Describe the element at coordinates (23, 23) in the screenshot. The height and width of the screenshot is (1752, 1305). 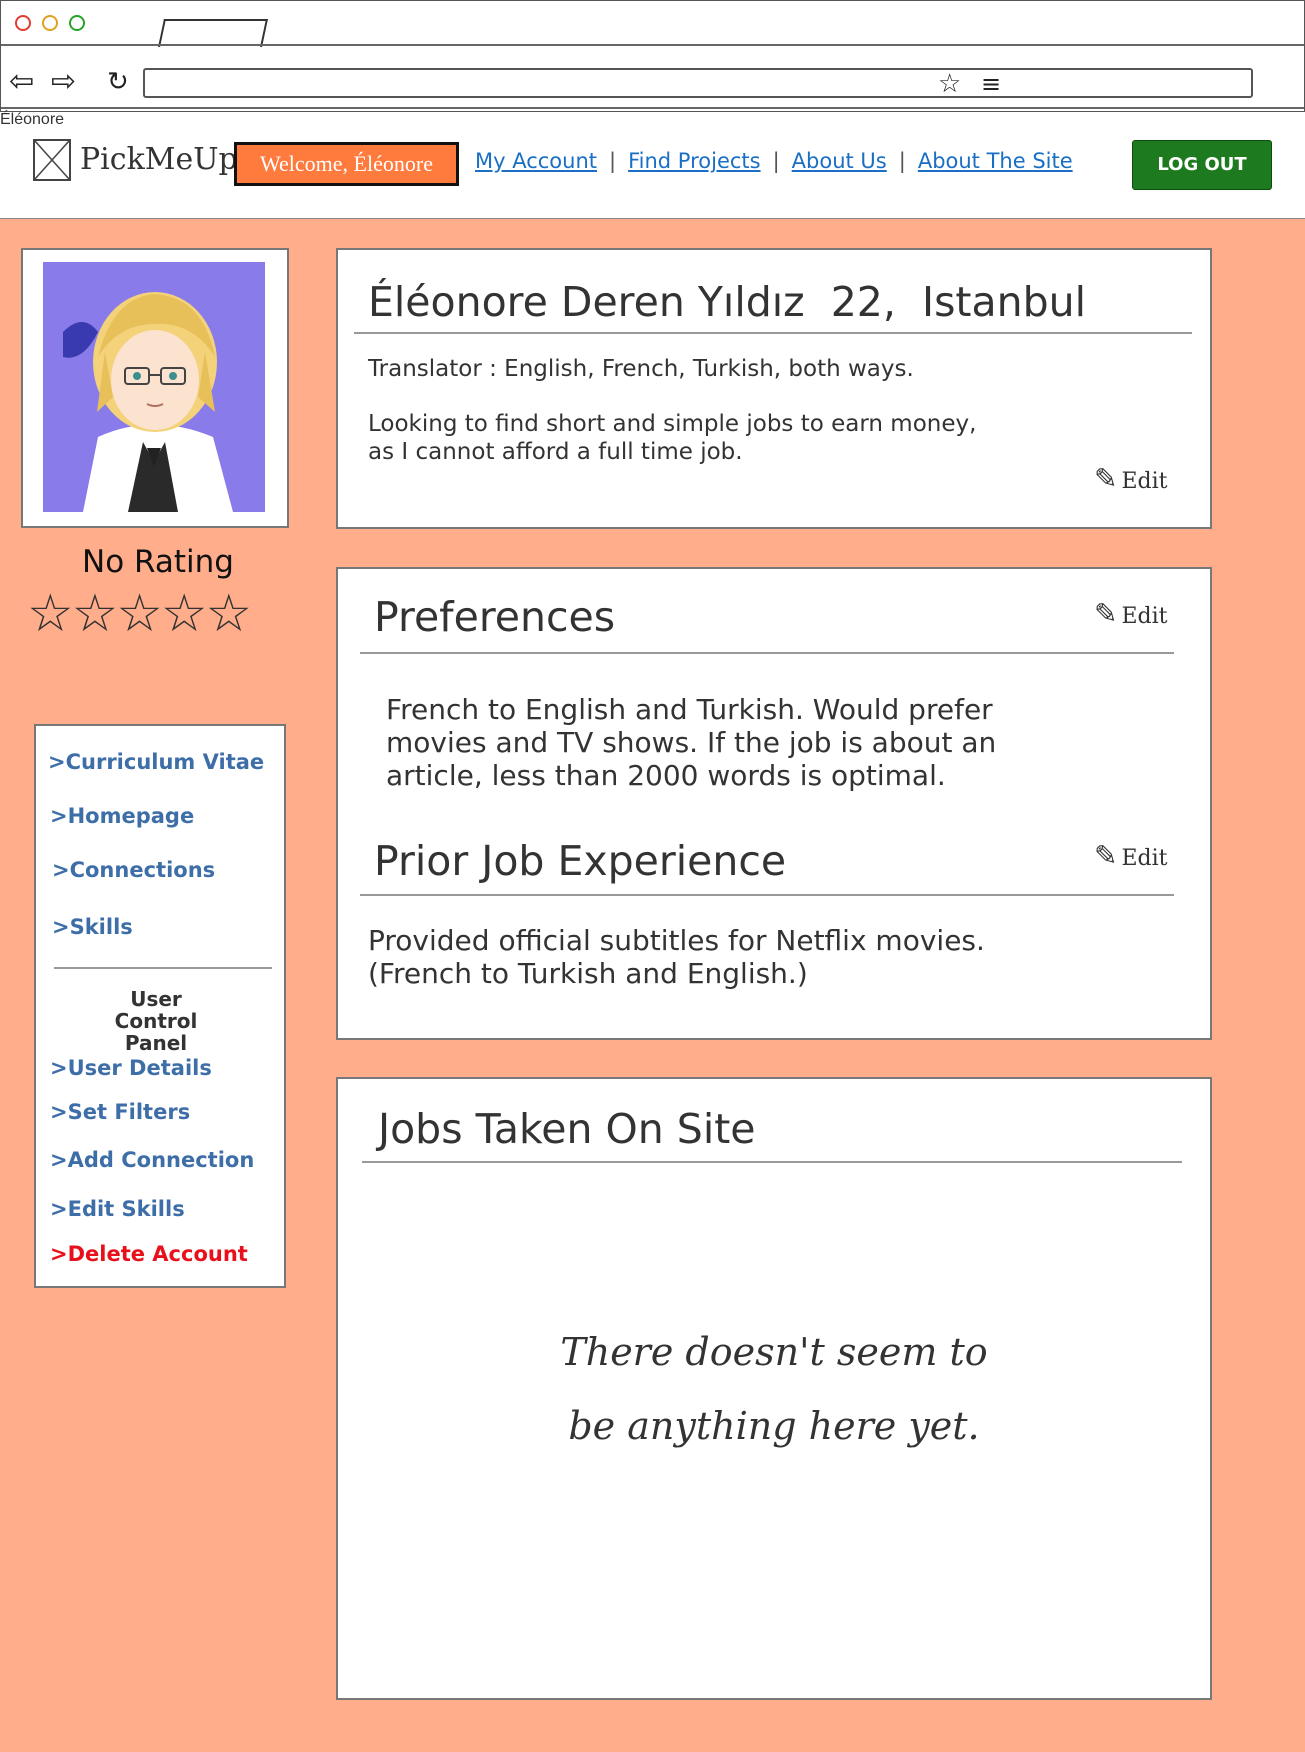
I see `close-window-icon` at that location.